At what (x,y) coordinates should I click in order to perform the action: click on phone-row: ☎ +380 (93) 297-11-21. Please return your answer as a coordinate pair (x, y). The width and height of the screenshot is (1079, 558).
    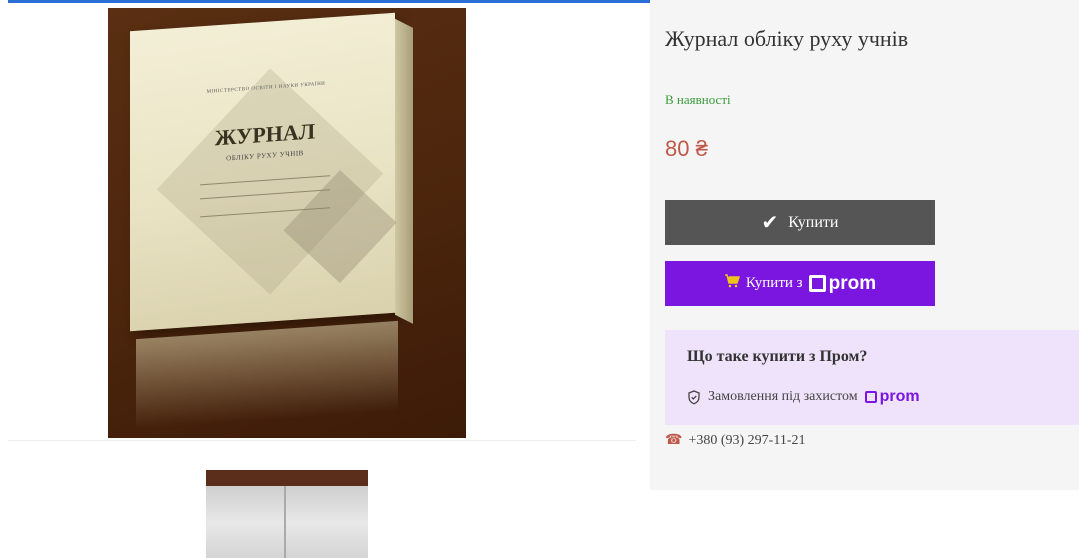
    Looking at the image, I should click on (735, 440).